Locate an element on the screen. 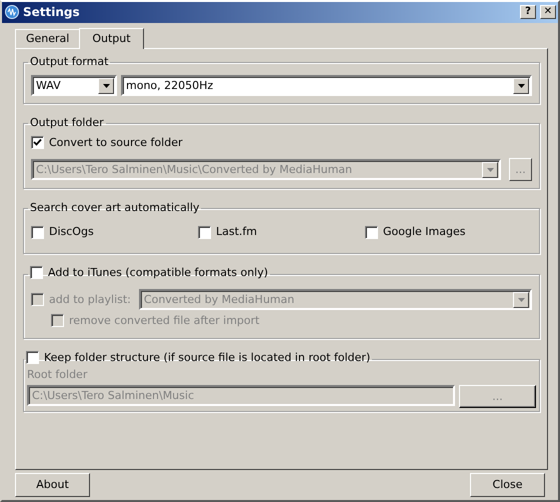  dropdown: mono, 22050Hz is located at coordinates (326, 85).